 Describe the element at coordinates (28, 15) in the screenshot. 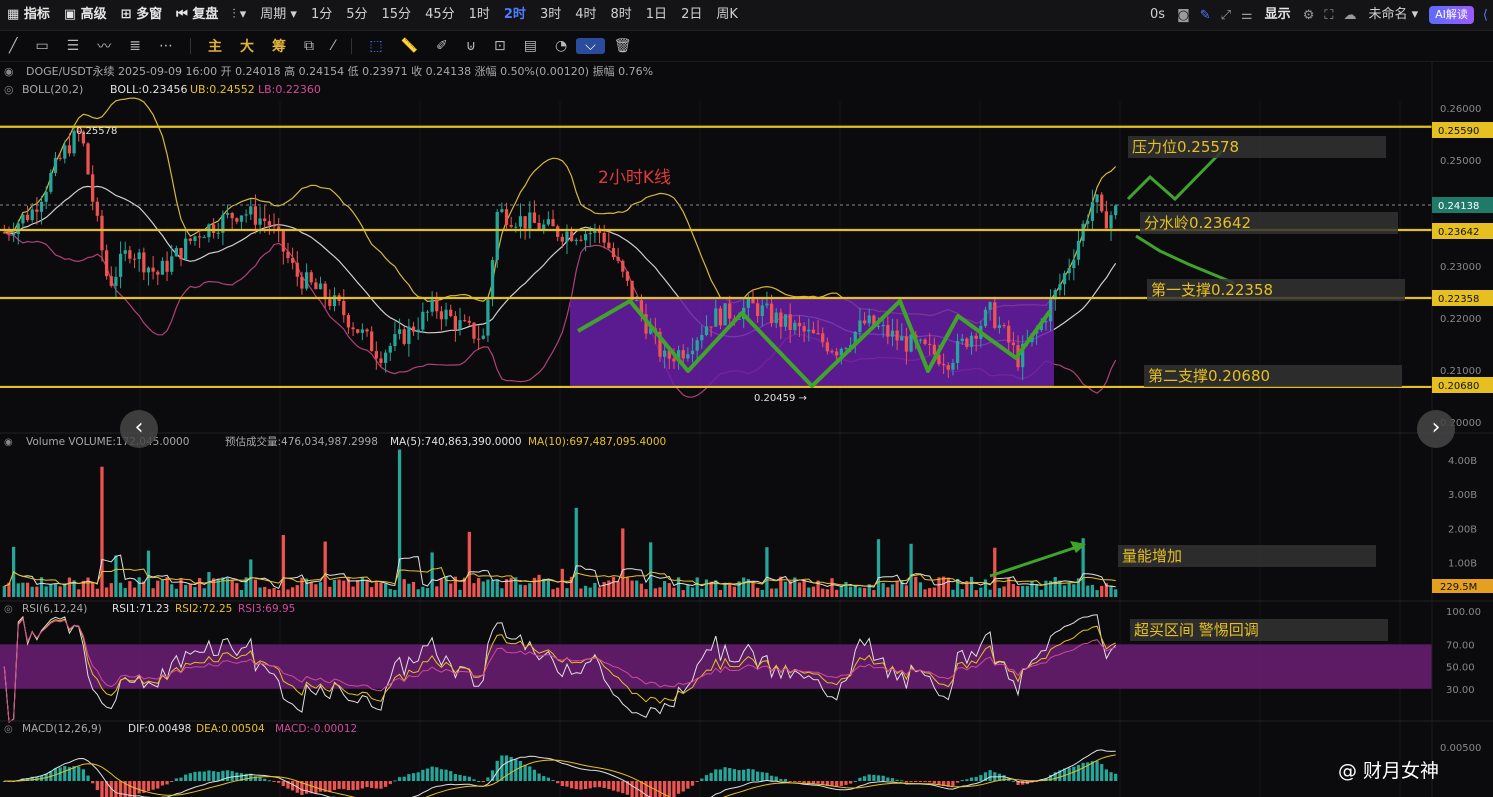

I see `indicator-menu: ▦ 指标` at that location.